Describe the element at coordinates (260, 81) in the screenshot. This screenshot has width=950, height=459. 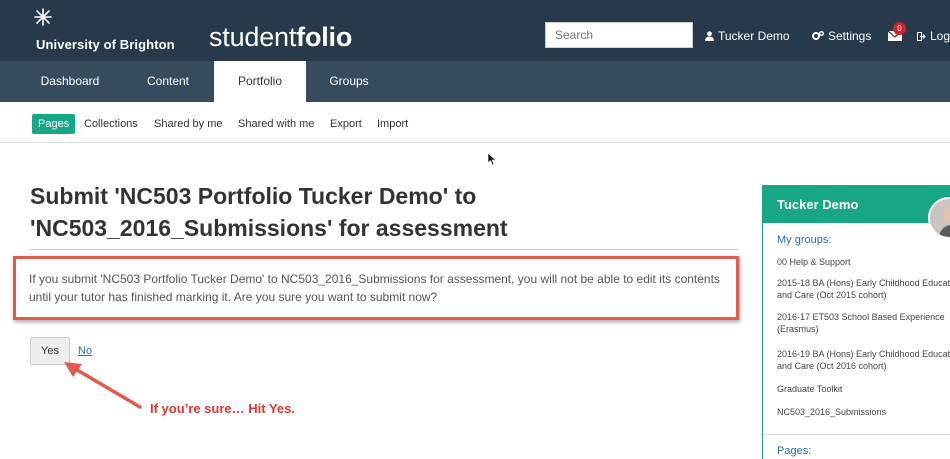
I see `tab-portfolio: Portfolio` at that location.